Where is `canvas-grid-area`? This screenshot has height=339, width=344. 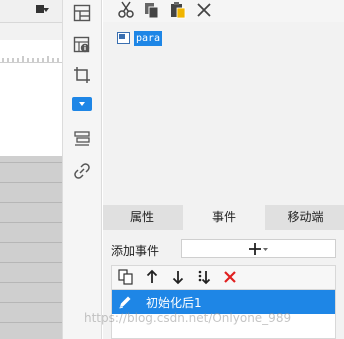 canvas-grid-area is located at coordinates (31, 247).